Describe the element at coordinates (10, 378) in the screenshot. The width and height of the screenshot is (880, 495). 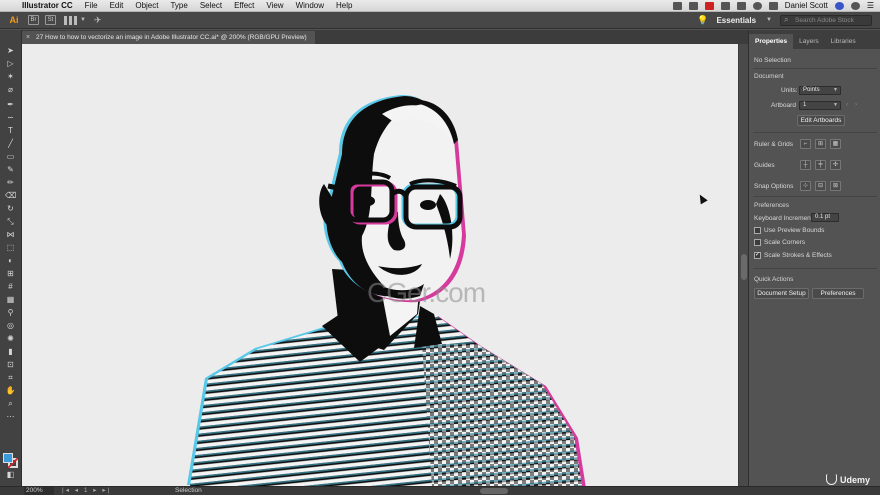
I see `slice-tool-icon: ⌗` at that location.